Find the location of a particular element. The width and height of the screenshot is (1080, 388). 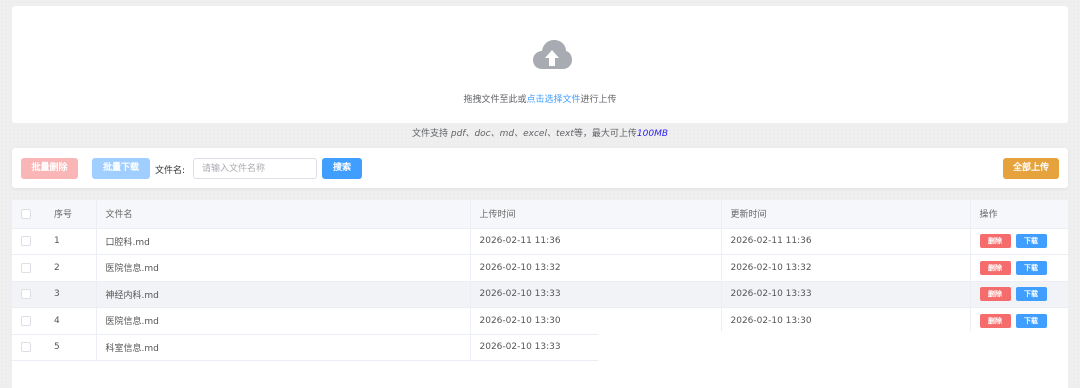

upload-hint: 拖拽文件至此或点击选择文件进行上传 is located at coordinates (540, 98).